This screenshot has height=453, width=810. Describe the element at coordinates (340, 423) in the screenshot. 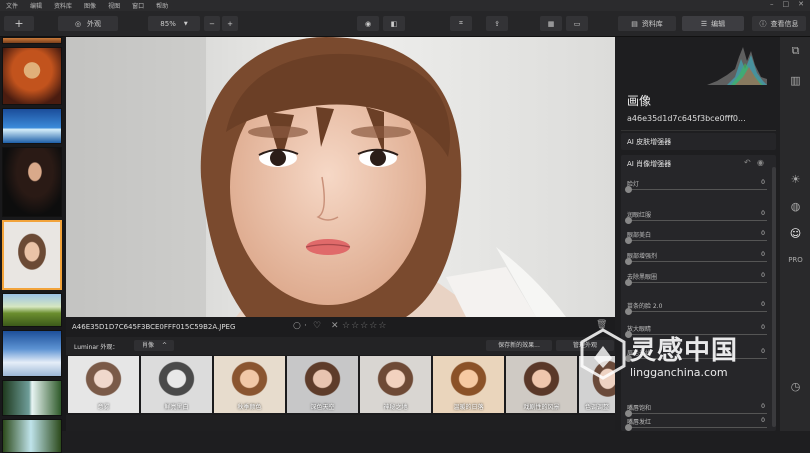

I see `looks-scrollbar` at that location.